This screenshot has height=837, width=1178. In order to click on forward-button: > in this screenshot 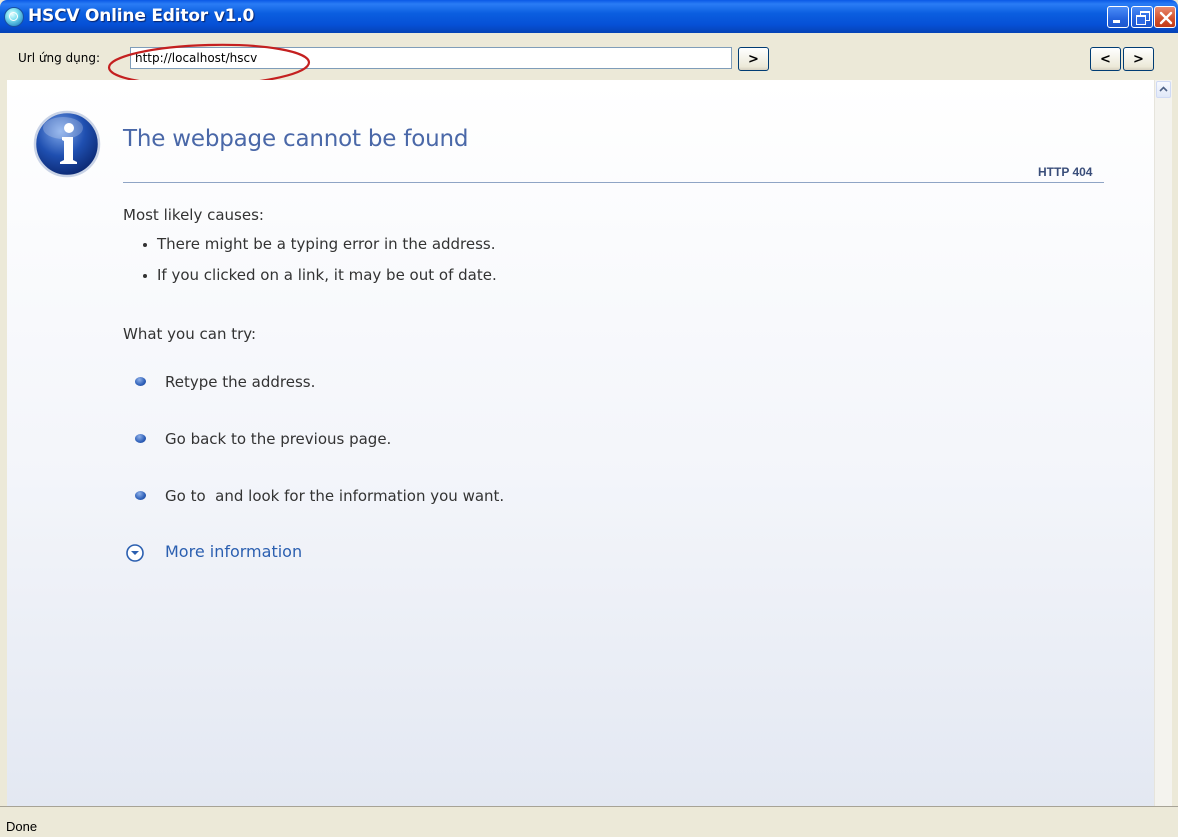, I will do `click(1138, 59)`.